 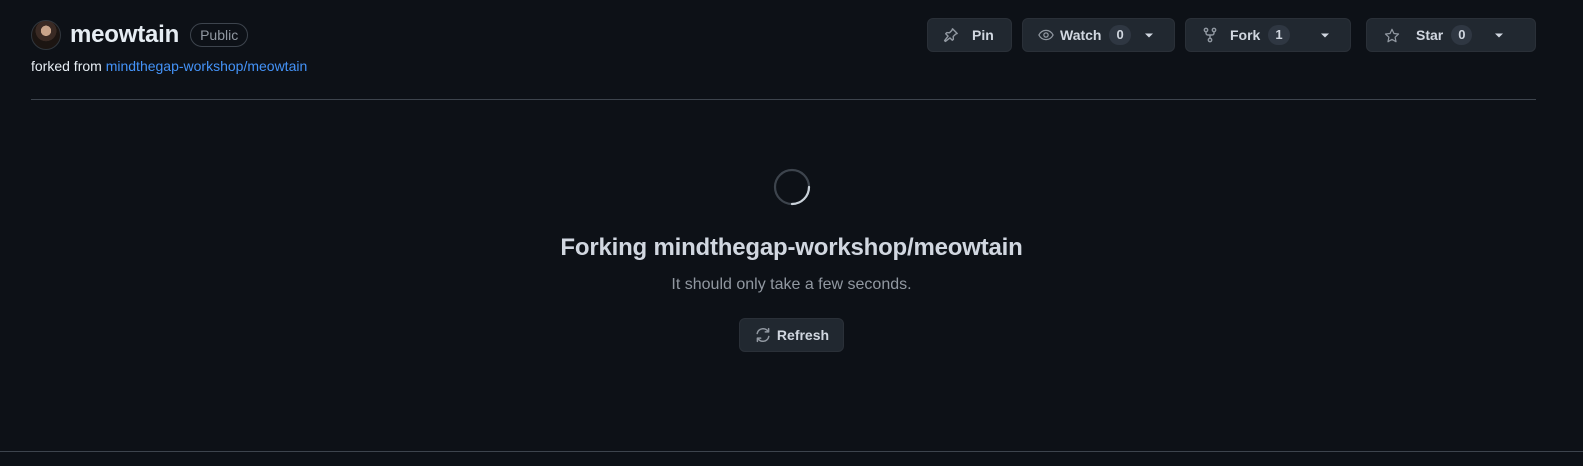 I want to click on pin-icon, so click(x=951, y=35).